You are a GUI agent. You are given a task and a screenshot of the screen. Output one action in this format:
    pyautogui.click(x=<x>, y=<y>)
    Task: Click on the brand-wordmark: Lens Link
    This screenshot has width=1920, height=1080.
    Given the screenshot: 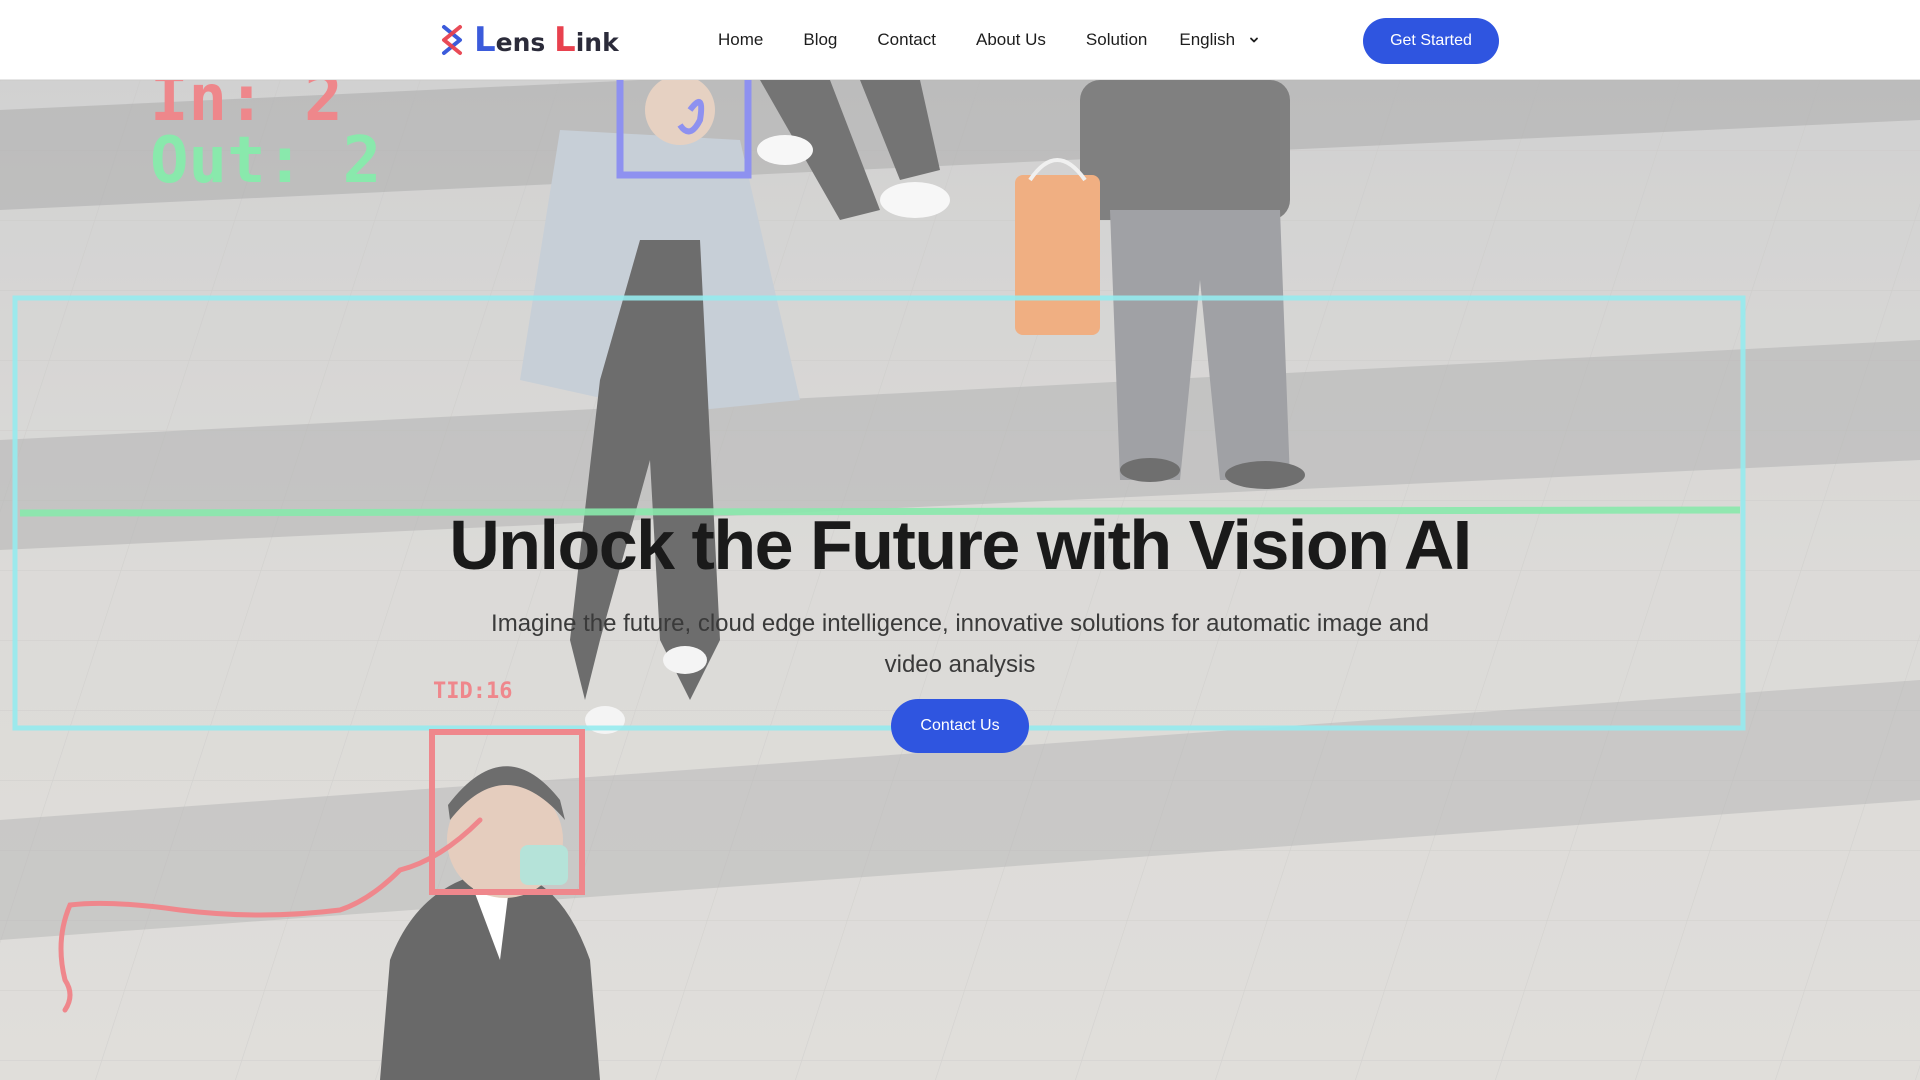 What is the action you would take?
    pyautogui.click(x=546, y=40)
    